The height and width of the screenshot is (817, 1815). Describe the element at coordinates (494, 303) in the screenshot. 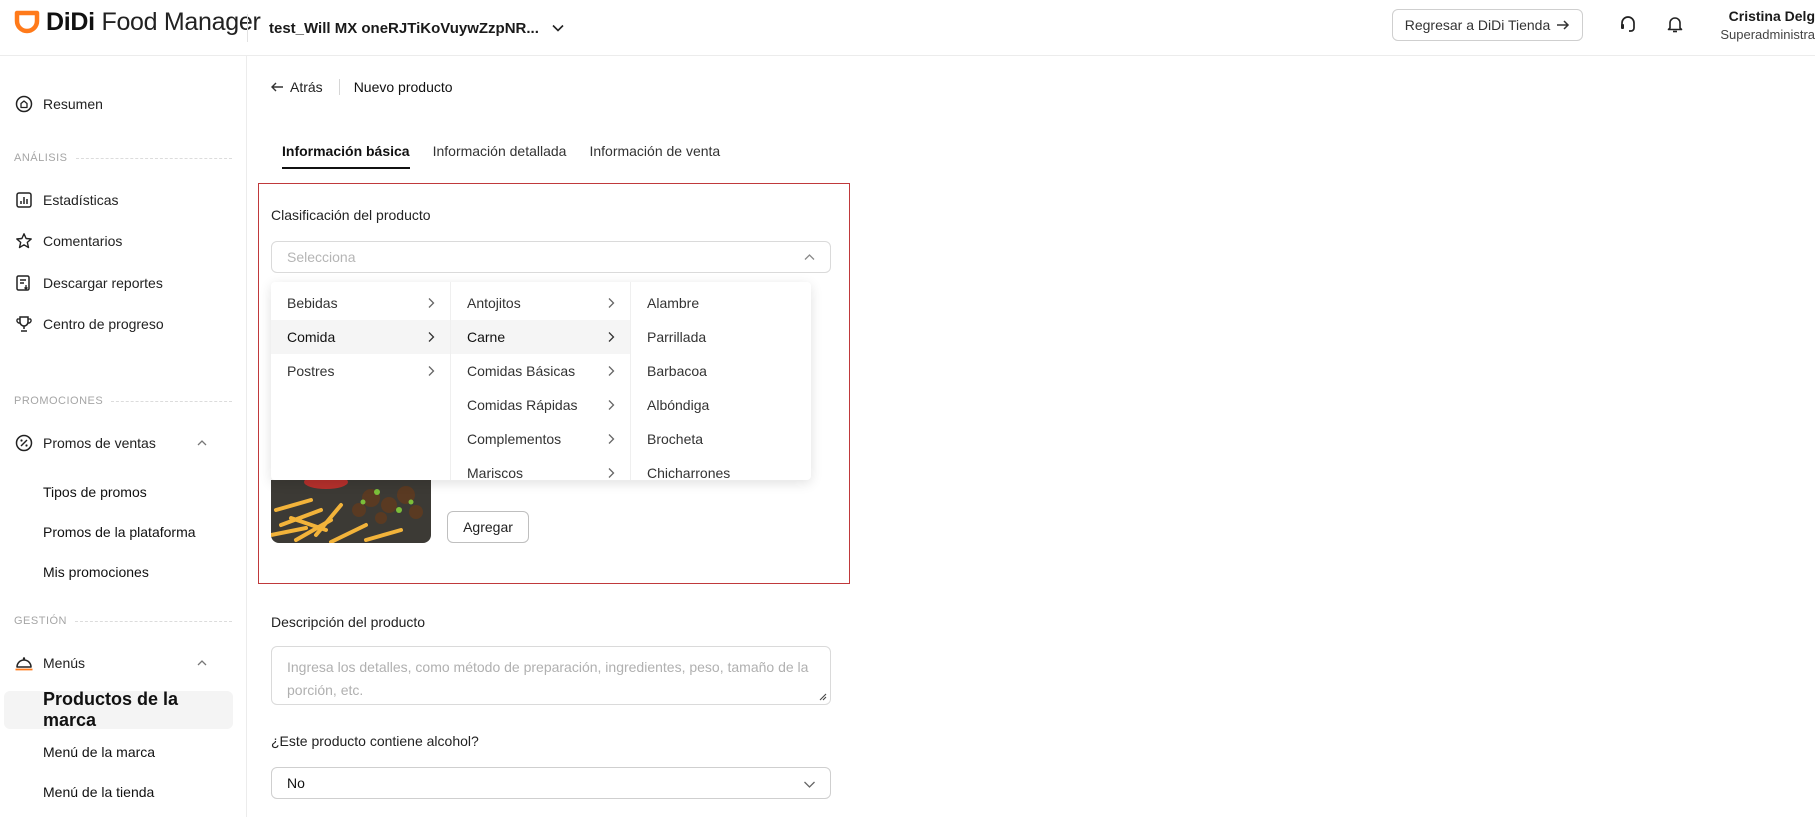

I see `option-label: Antojitos` at that location.